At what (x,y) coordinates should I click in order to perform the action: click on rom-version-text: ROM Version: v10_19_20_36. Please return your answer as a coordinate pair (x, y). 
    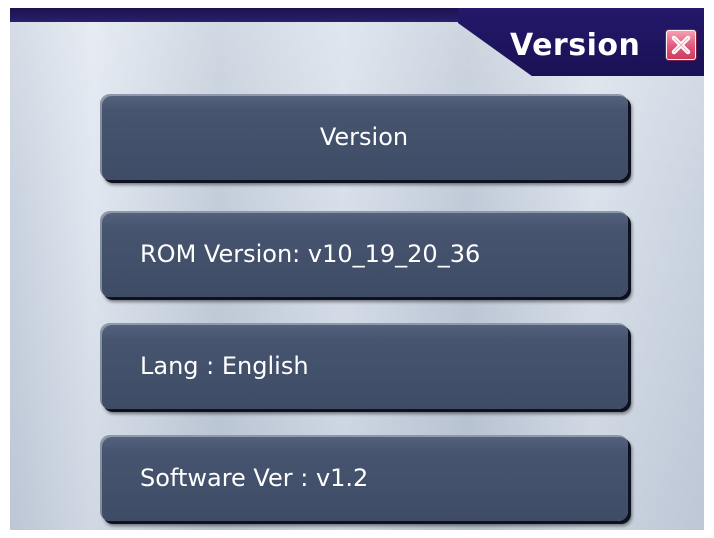
    Looking at the image, I should click on (310, 254).